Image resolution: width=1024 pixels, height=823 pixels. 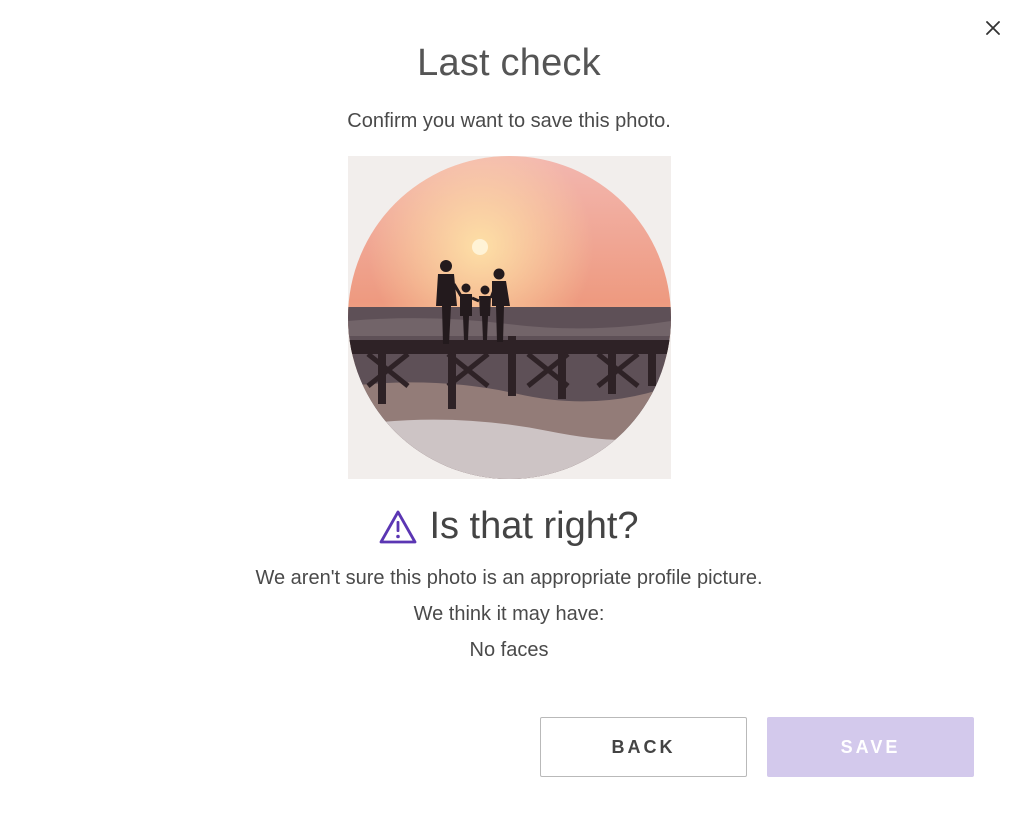 What do you see at coordinates (509, 63) in the screenshot?
I see `dialog-title: Last check` at bounding box center [509, 63].